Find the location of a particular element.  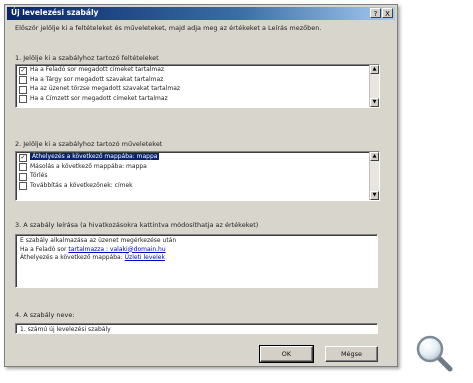

conditions-scrollbar: ▲ ▼ is located at coordinates (374, 86).